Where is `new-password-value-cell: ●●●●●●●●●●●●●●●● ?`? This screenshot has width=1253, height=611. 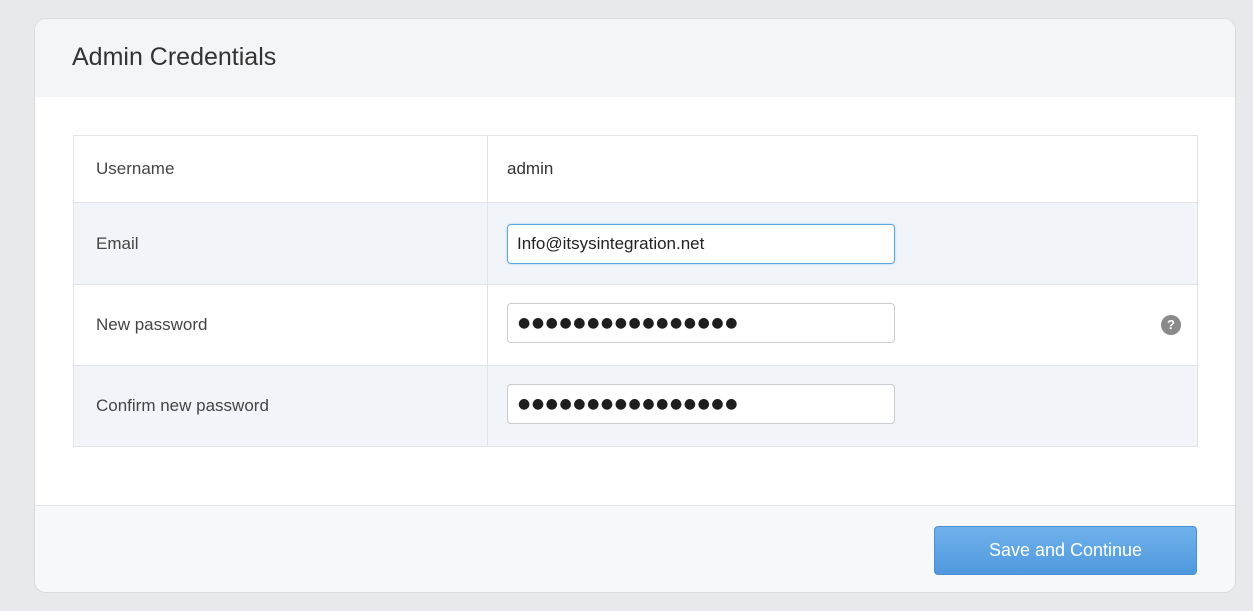 new-password-value-cell: ●●●●●●●●●●●●●●●● ? is located at coordinates (842, 325).